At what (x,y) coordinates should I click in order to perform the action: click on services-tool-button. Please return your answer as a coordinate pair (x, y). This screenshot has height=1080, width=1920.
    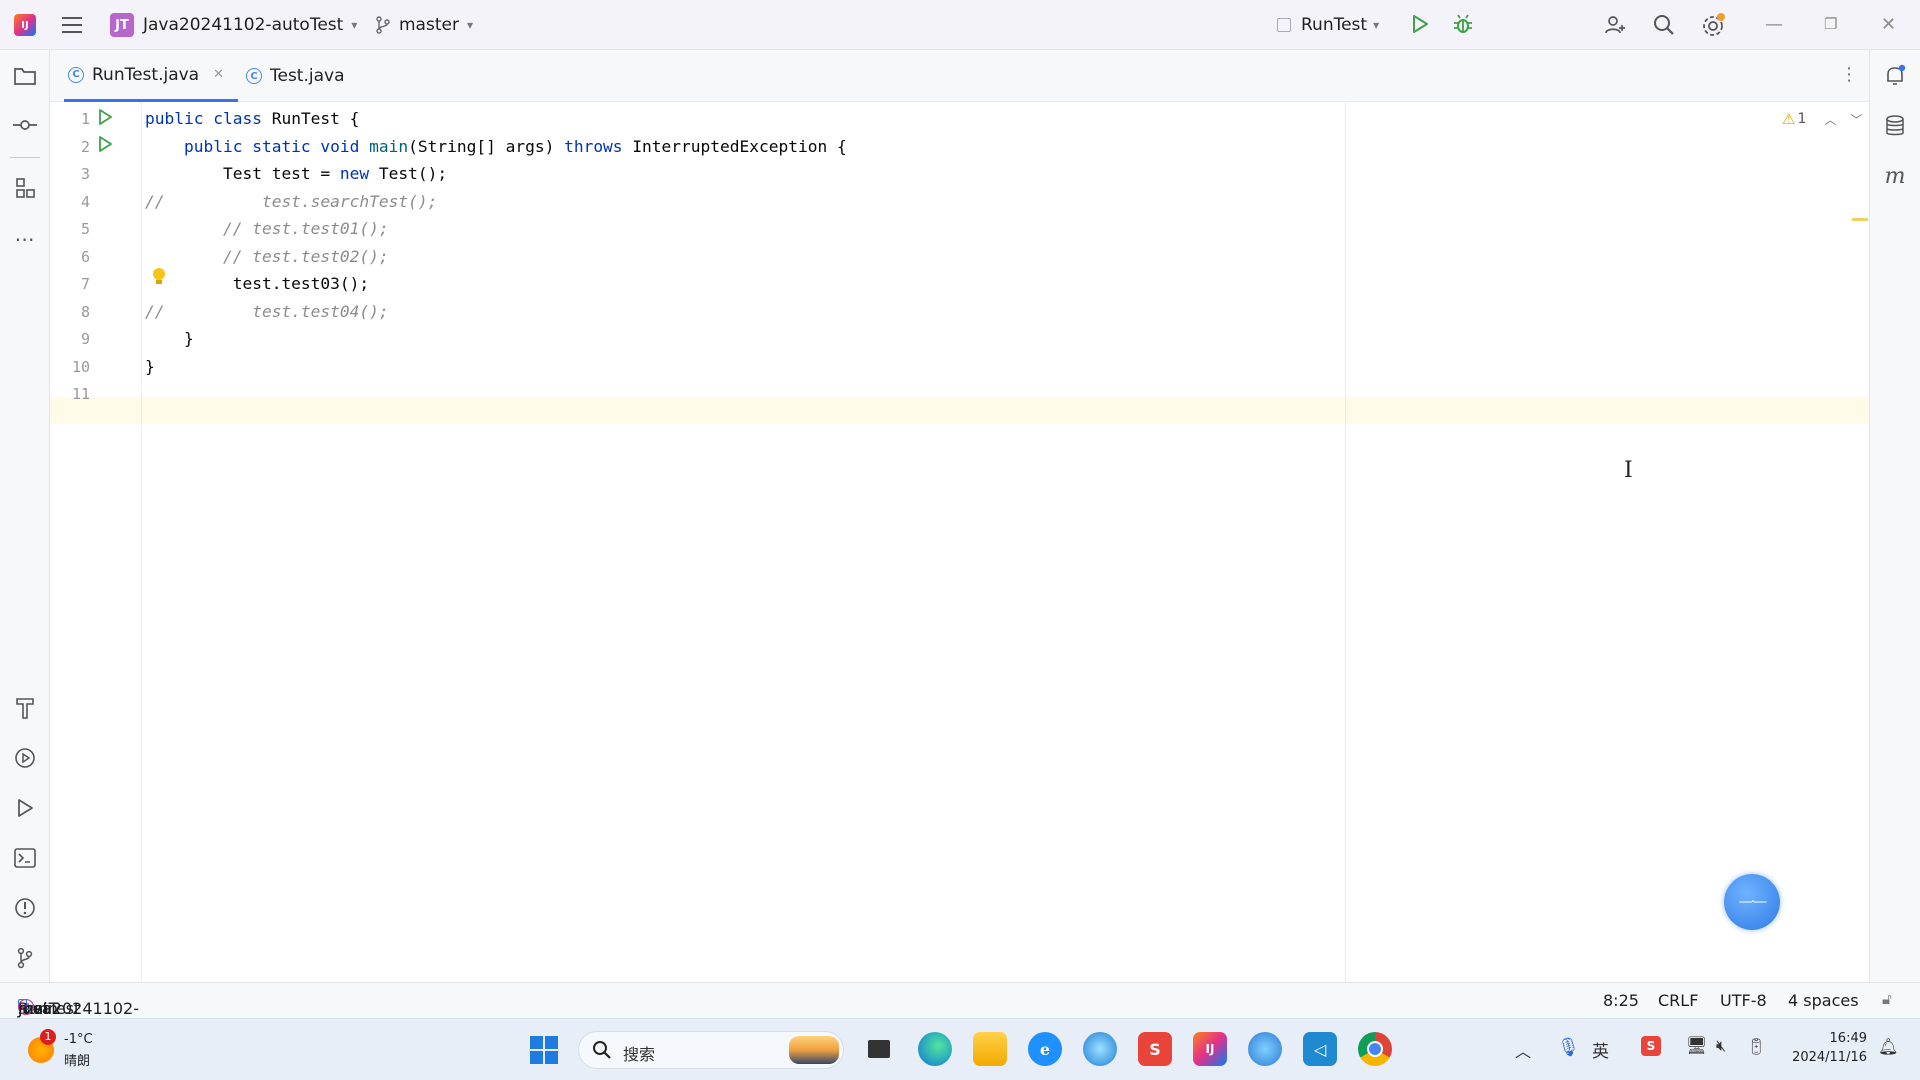
    Looking at the image, I should click on (25, 758).